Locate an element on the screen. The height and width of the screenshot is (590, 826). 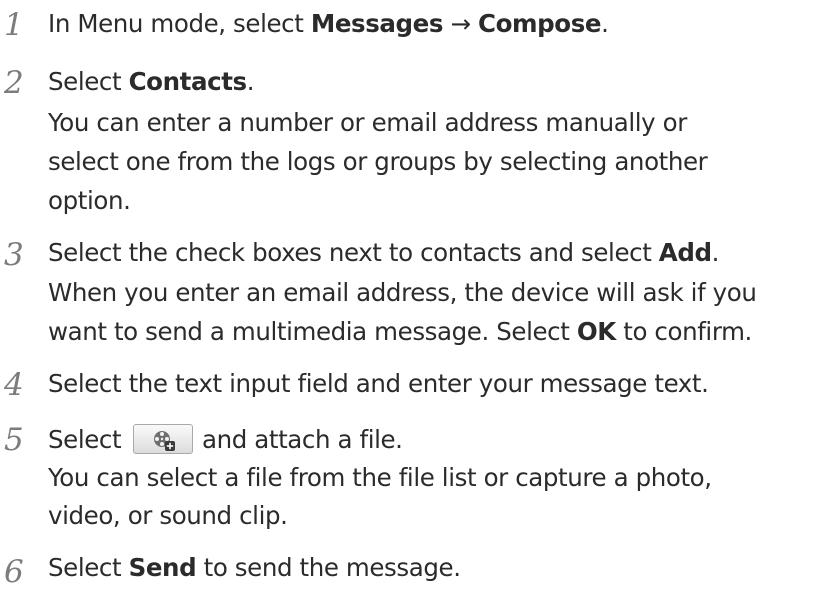
step-5-line-3: video, or sound clip. is located at coordinates (168, 515).